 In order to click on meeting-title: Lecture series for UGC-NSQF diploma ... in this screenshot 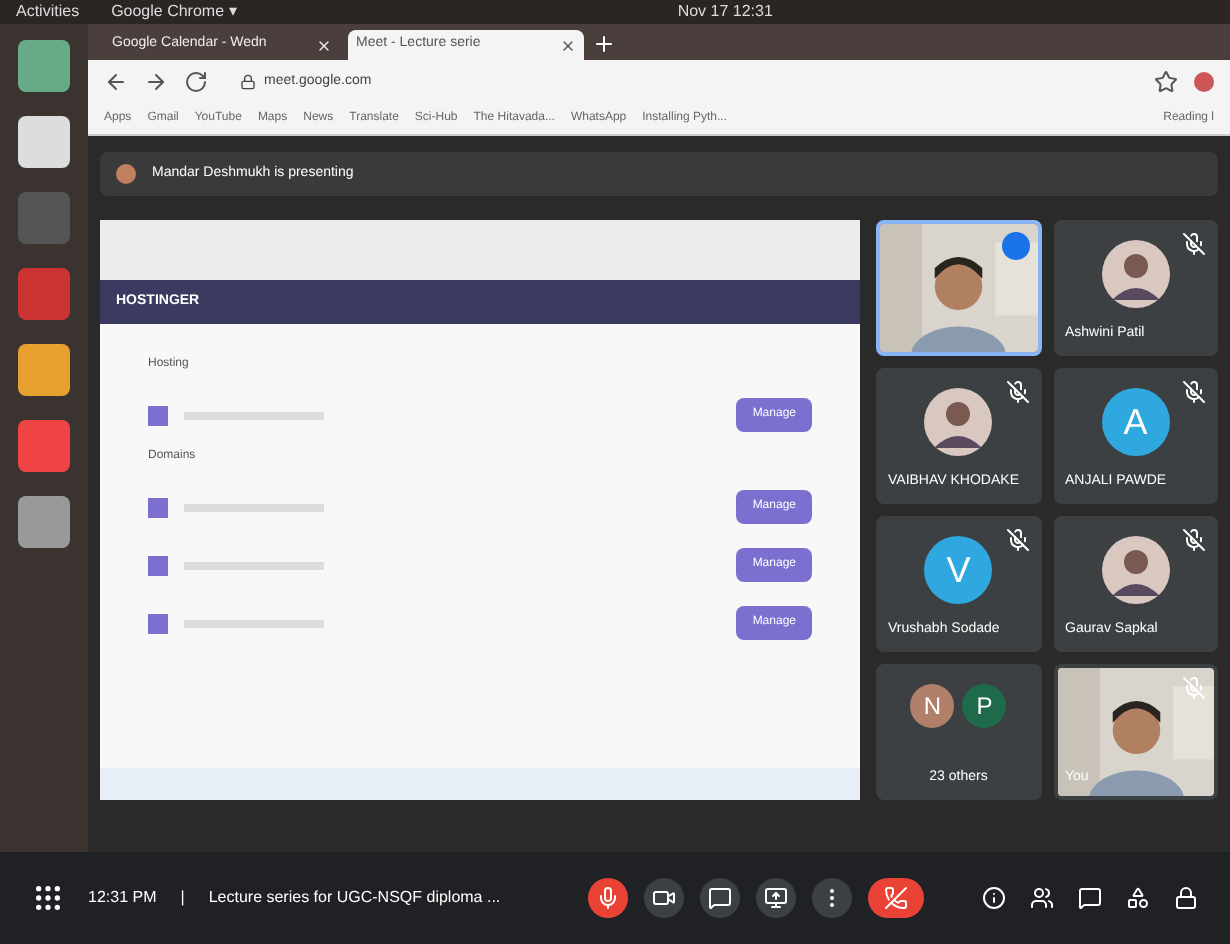, I will do `click(354, 898)`.